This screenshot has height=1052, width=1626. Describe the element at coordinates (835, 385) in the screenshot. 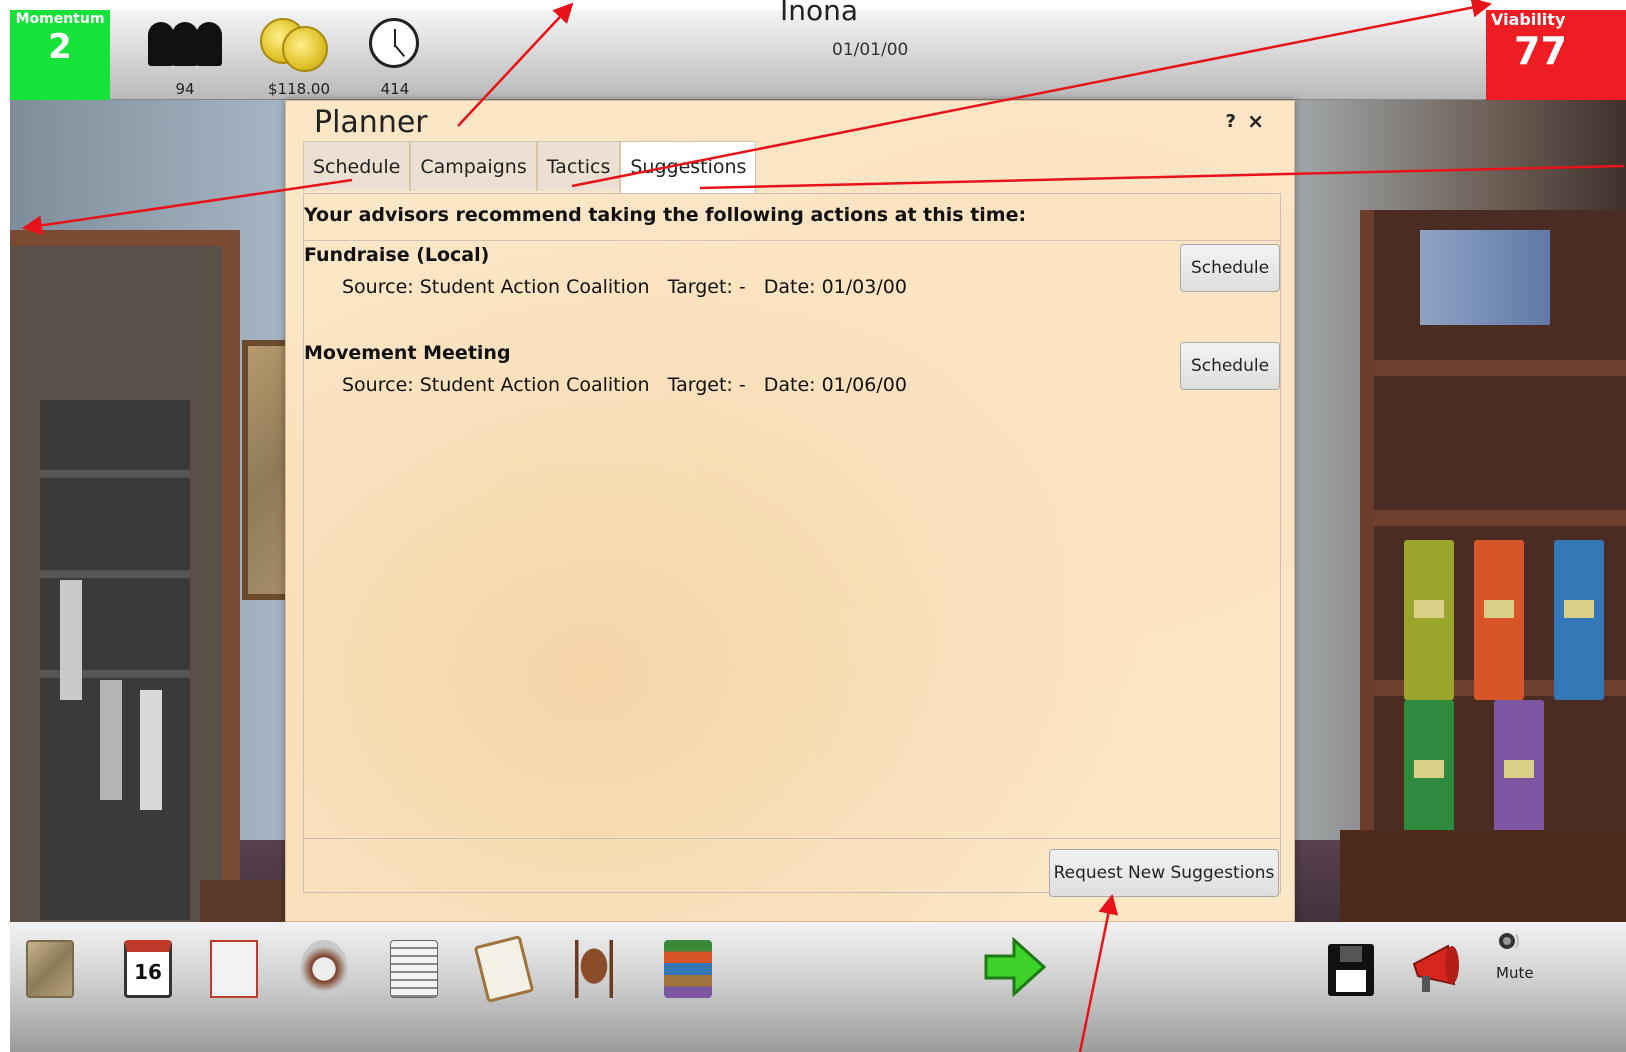

I see `suggestion-date: Date: 01/06/00` at that location.